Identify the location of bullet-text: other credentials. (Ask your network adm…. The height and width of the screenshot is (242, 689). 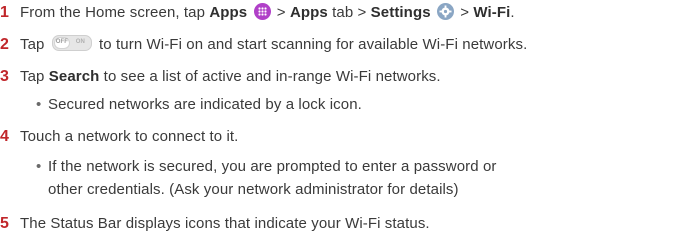
(253, 189).